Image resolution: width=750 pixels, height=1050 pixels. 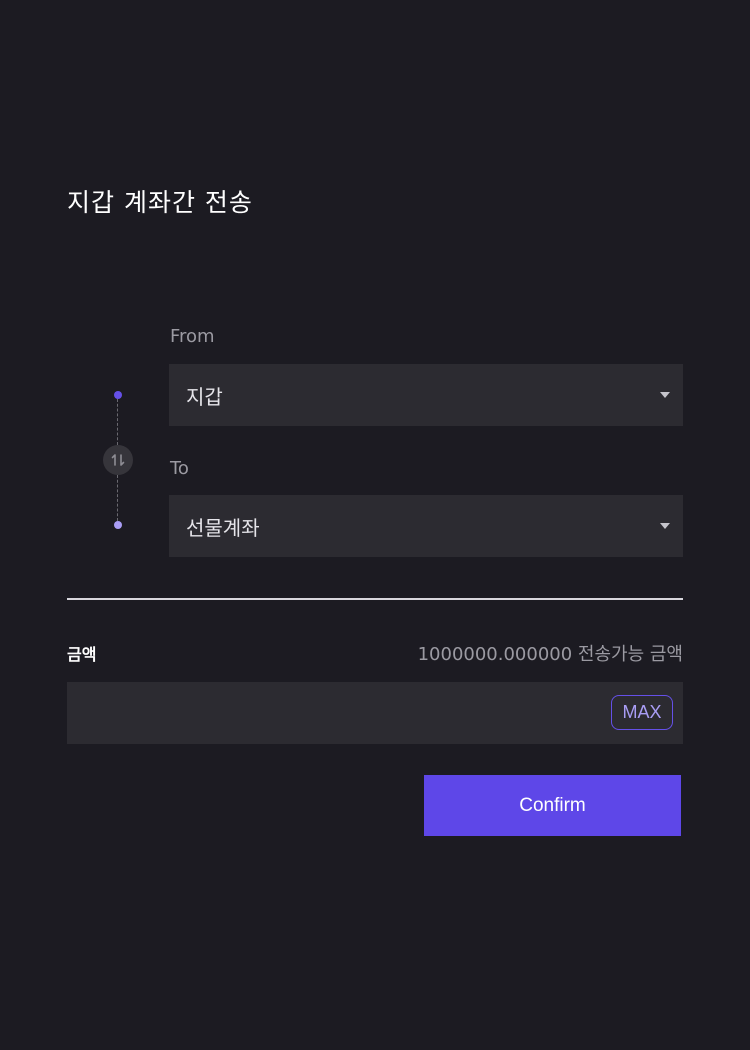 I want to click on from-account-select: 지갑, so click(x=426, y=395).